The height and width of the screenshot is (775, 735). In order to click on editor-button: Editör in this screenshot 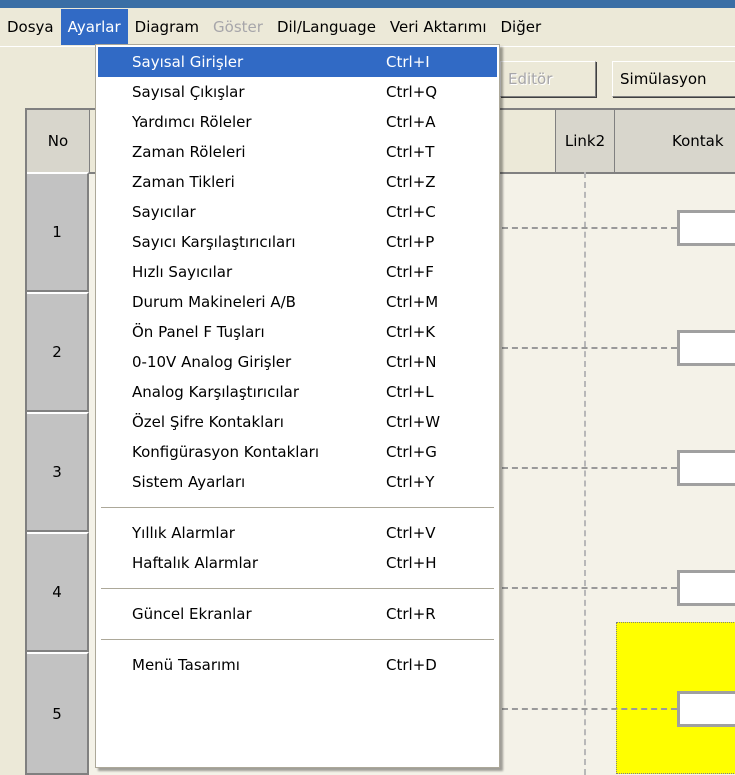, I will do `click(548, 79)`.